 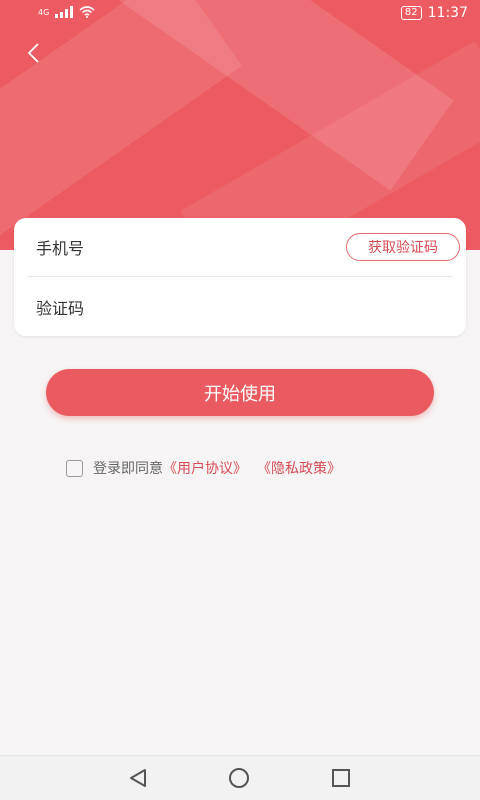 I want to click on triangle-back-icon, so click(x=138, y=778).